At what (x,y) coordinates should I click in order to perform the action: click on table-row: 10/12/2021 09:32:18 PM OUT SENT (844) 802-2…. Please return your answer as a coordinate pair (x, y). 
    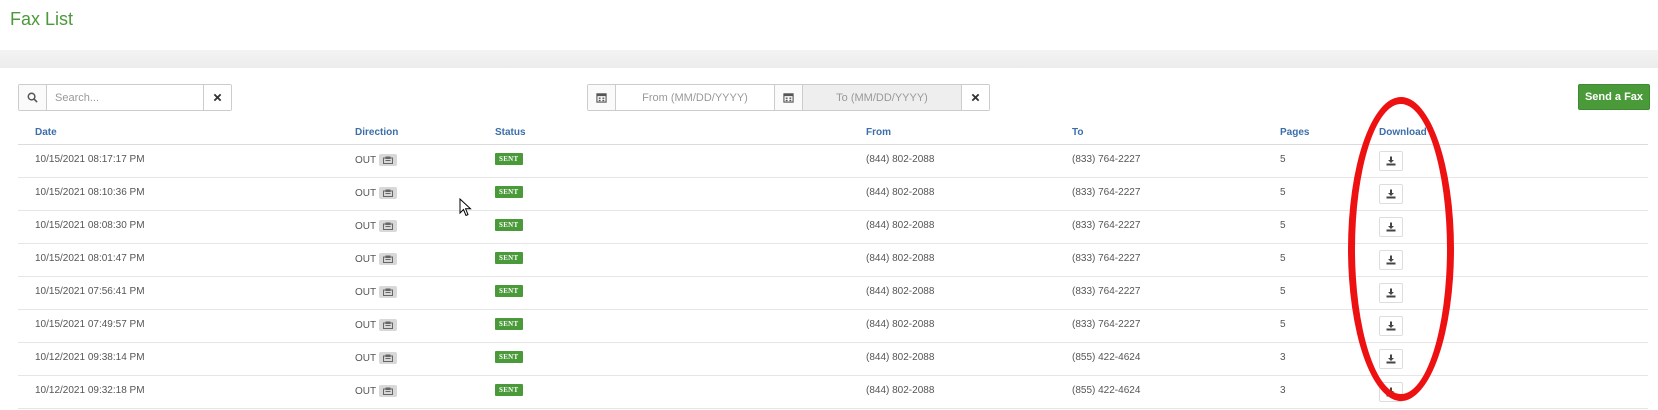
    Looking at the image, I should click on (833, 392).